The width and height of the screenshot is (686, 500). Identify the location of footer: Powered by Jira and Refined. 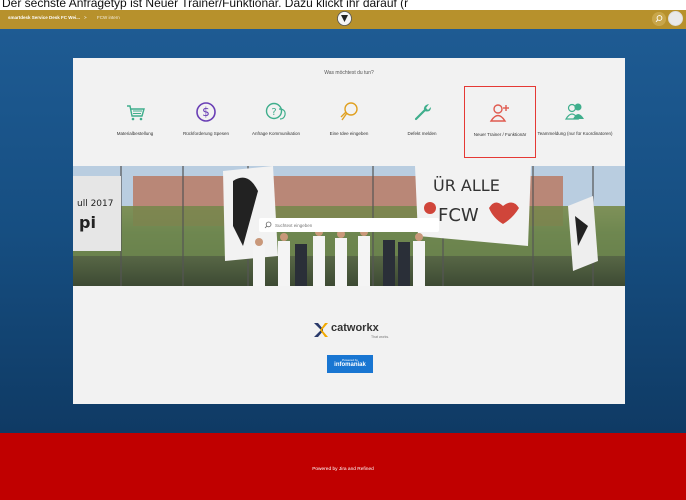
(343, 466).